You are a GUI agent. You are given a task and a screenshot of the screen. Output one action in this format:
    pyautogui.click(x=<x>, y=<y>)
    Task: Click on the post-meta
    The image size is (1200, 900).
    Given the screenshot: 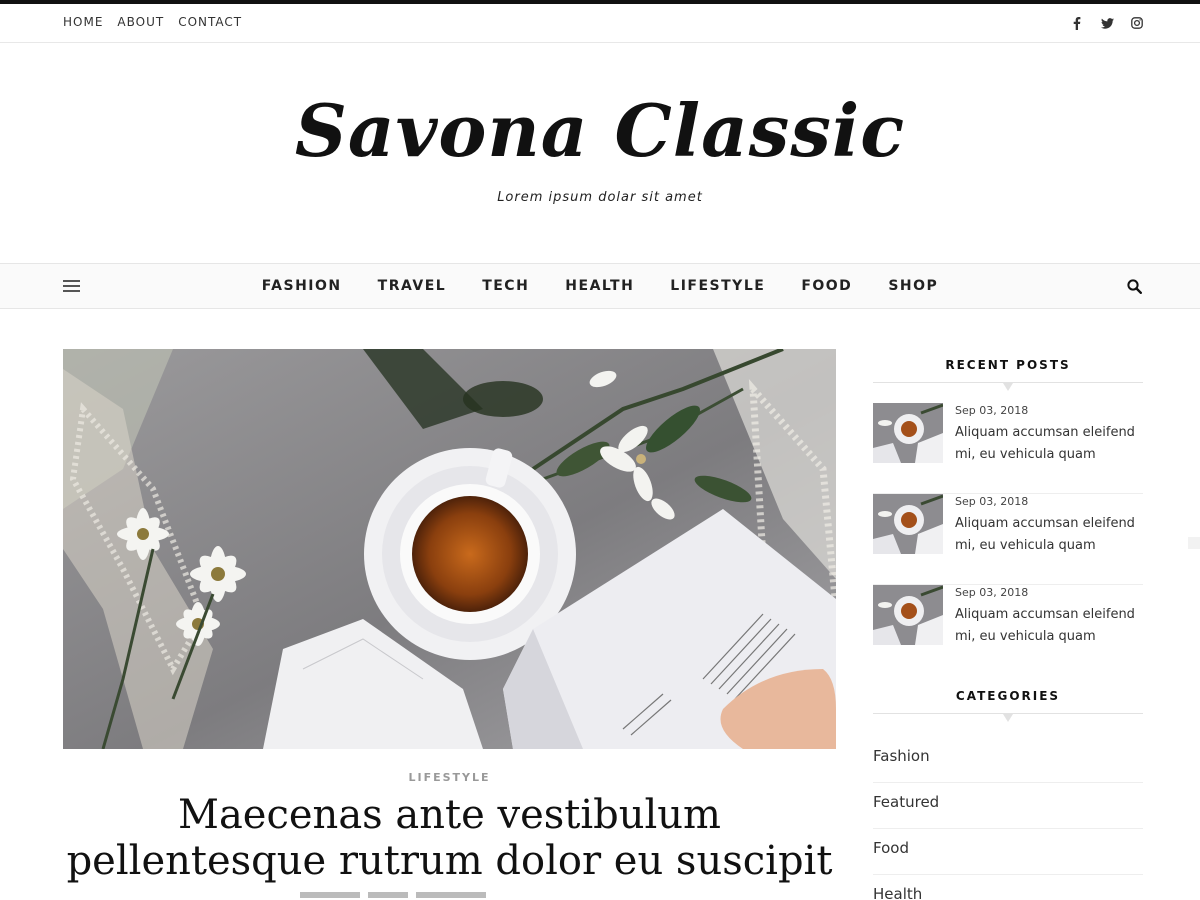 What is the action you would take?
    pyautogui.click(x=450, y=895)
    